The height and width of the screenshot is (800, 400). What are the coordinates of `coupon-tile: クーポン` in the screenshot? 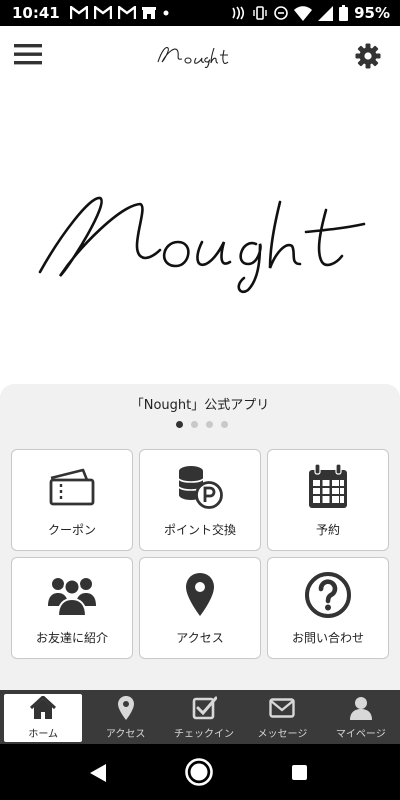 It's located at (72, 500).